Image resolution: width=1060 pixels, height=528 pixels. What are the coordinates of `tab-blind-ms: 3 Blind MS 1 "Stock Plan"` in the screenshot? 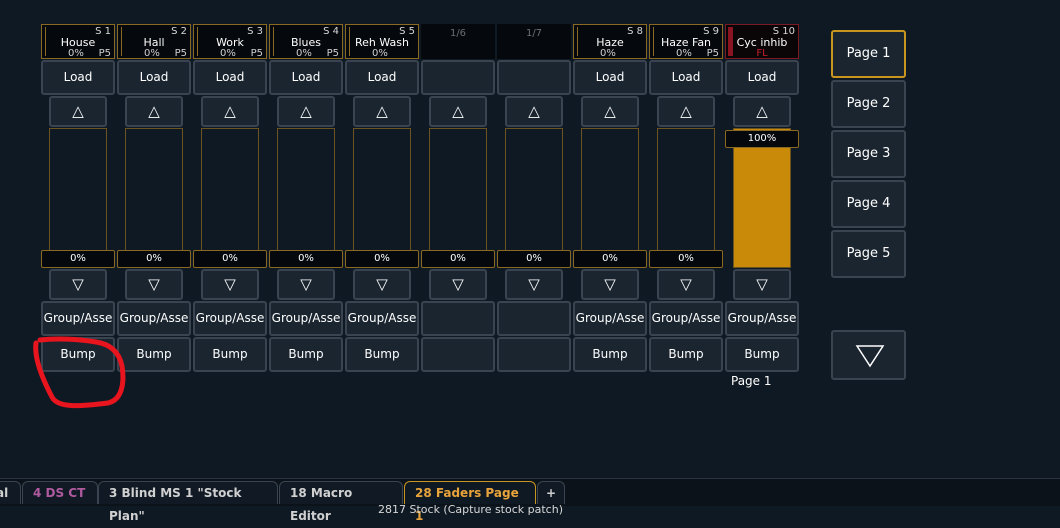 It's located at (188, 502).